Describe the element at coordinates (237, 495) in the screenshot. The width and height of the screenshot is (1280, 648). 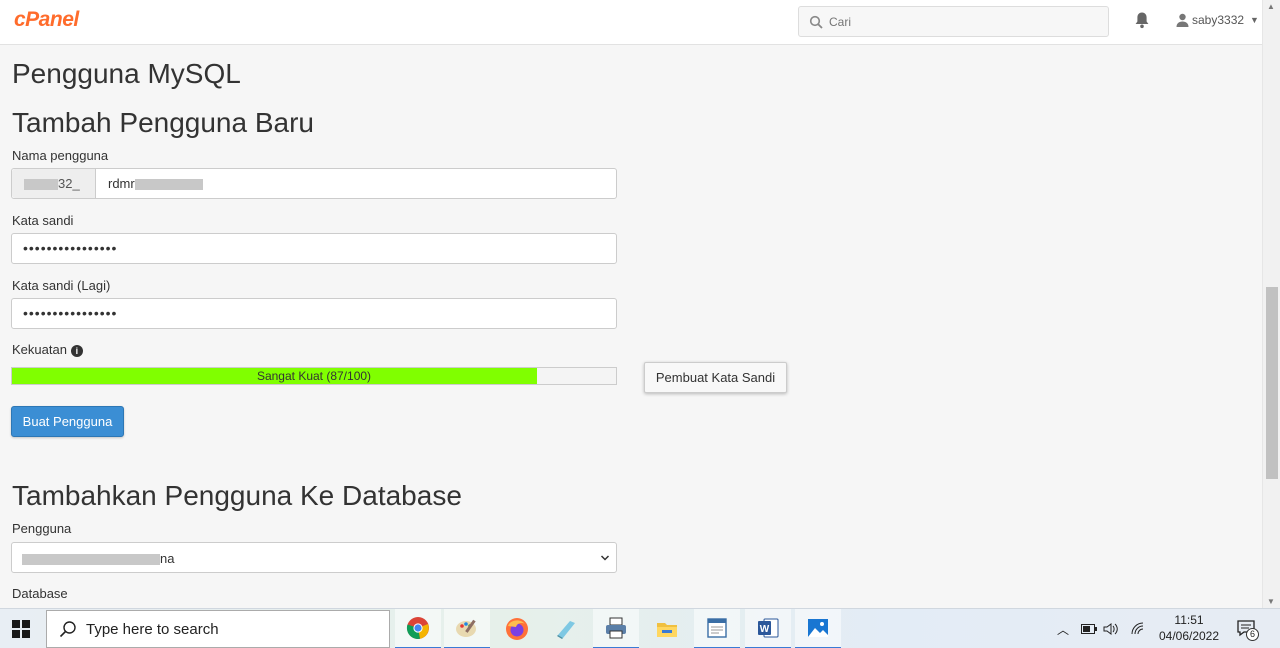
I see `add-user-to-db-heading: Tambahkan Pengguna Ke Database` at that location.